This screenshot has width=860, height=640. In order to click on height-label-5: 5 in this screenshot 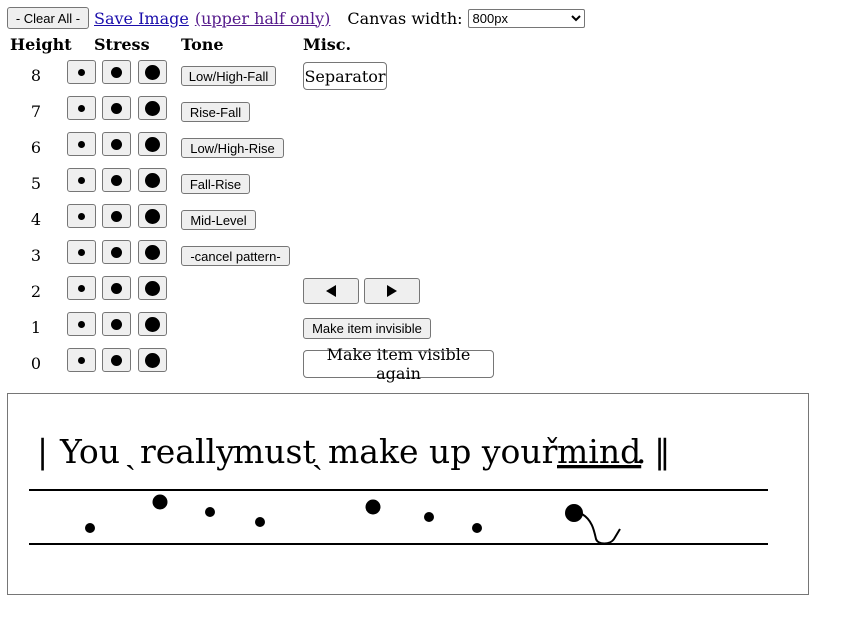, I will do `click(36, 183)`.